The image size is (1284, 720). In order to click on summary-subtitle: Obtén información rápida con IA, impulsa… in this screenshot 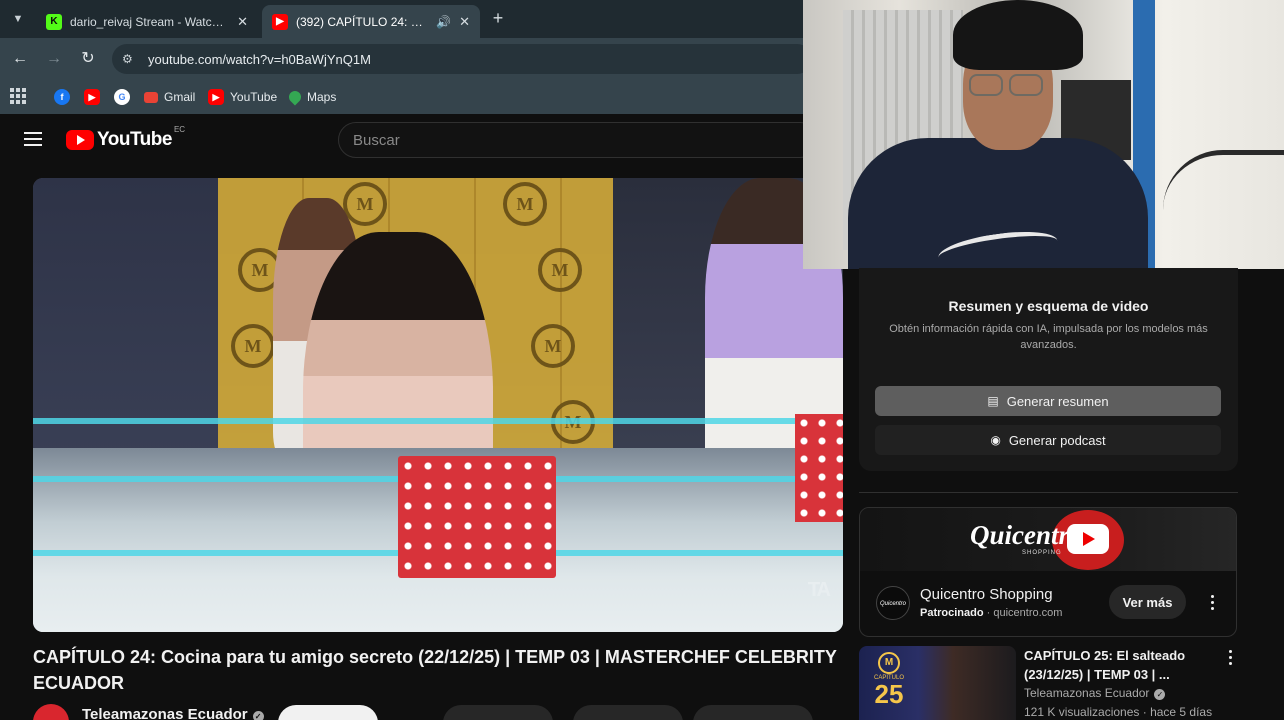, I will do `click(1048, 337)`.